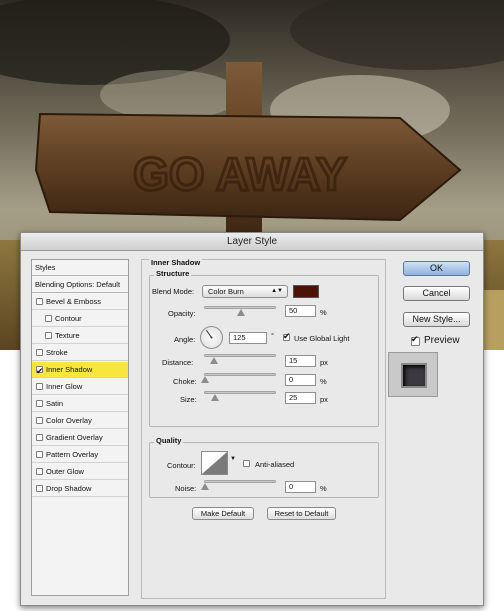 The image size is (504, 611). What do you see at coordinates (39, 437) in the screenshot?
I see `checkbox-gradient-overlay` at bounding box center [39, 437].